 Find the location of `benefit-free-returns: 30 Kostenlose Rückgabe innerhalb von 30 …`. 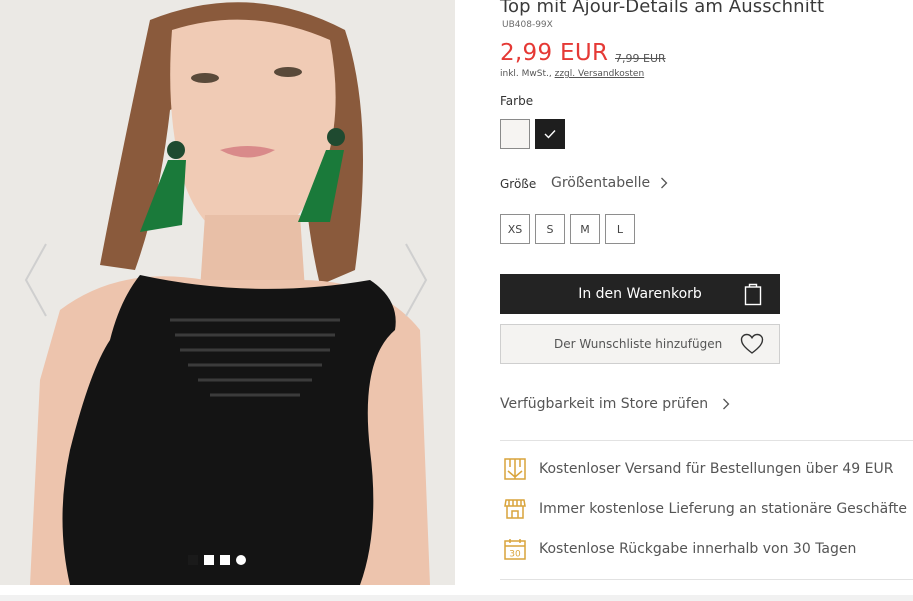

benefit-free-returns: 30 Kostenlose Rückgabe innerhalb von 30 … is located at coordinates (679, 549).